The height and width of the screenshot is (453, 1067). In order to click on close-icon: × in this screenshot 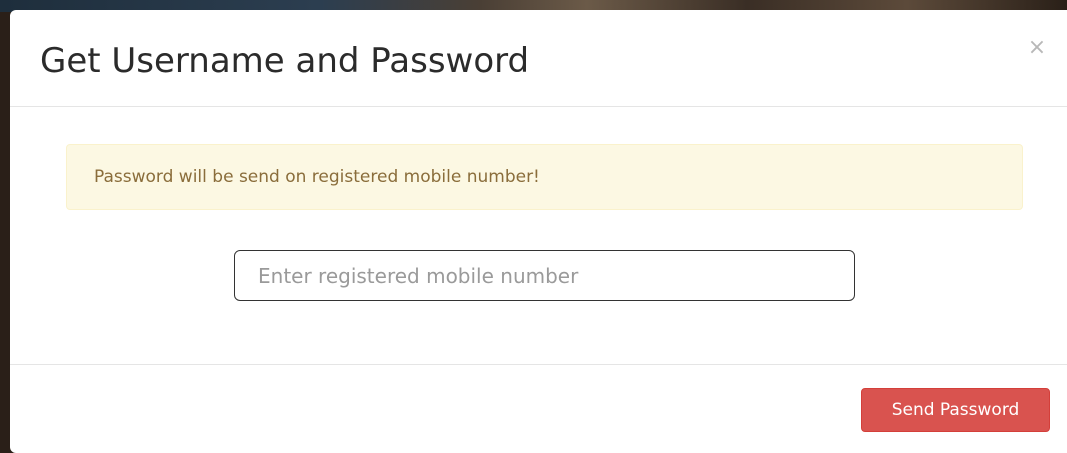, I will do `click(1037, 48)`.